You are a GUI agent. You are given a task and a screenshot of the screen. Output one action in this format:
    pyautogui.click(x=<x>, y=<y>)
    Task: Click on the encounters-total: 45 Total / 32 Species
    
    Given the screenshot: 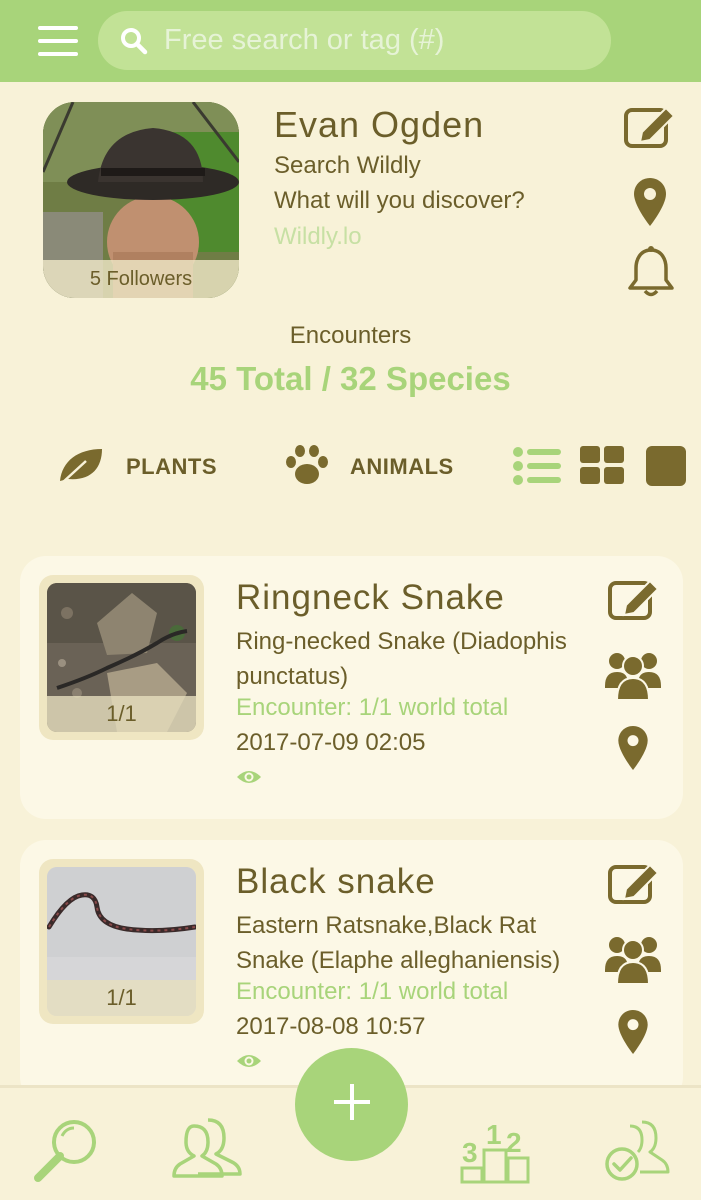 What is the action you would take?
    pyautogui.click(x=350, y=378)
    